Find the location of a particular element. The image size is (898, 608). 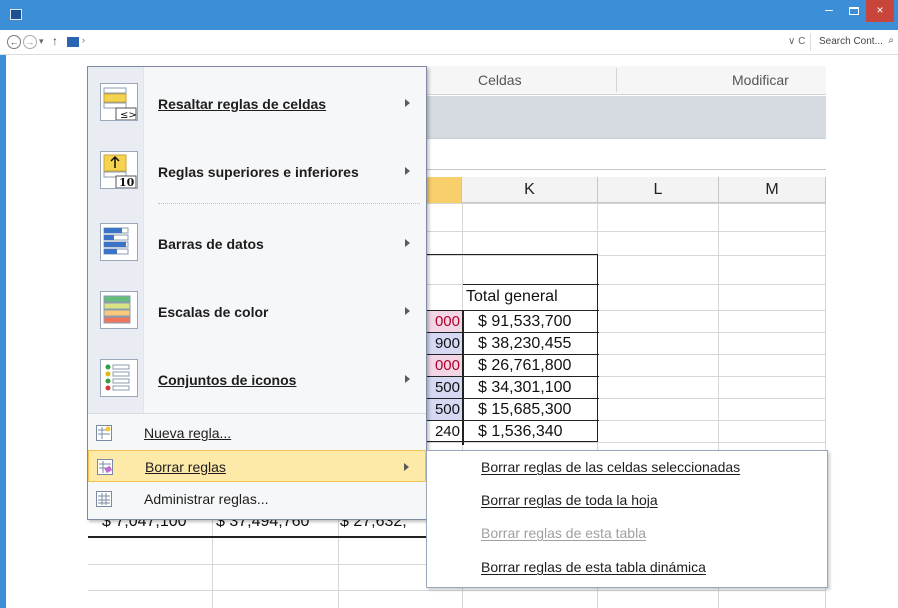

column-headers: K L M is located at coordinates (623, 190).